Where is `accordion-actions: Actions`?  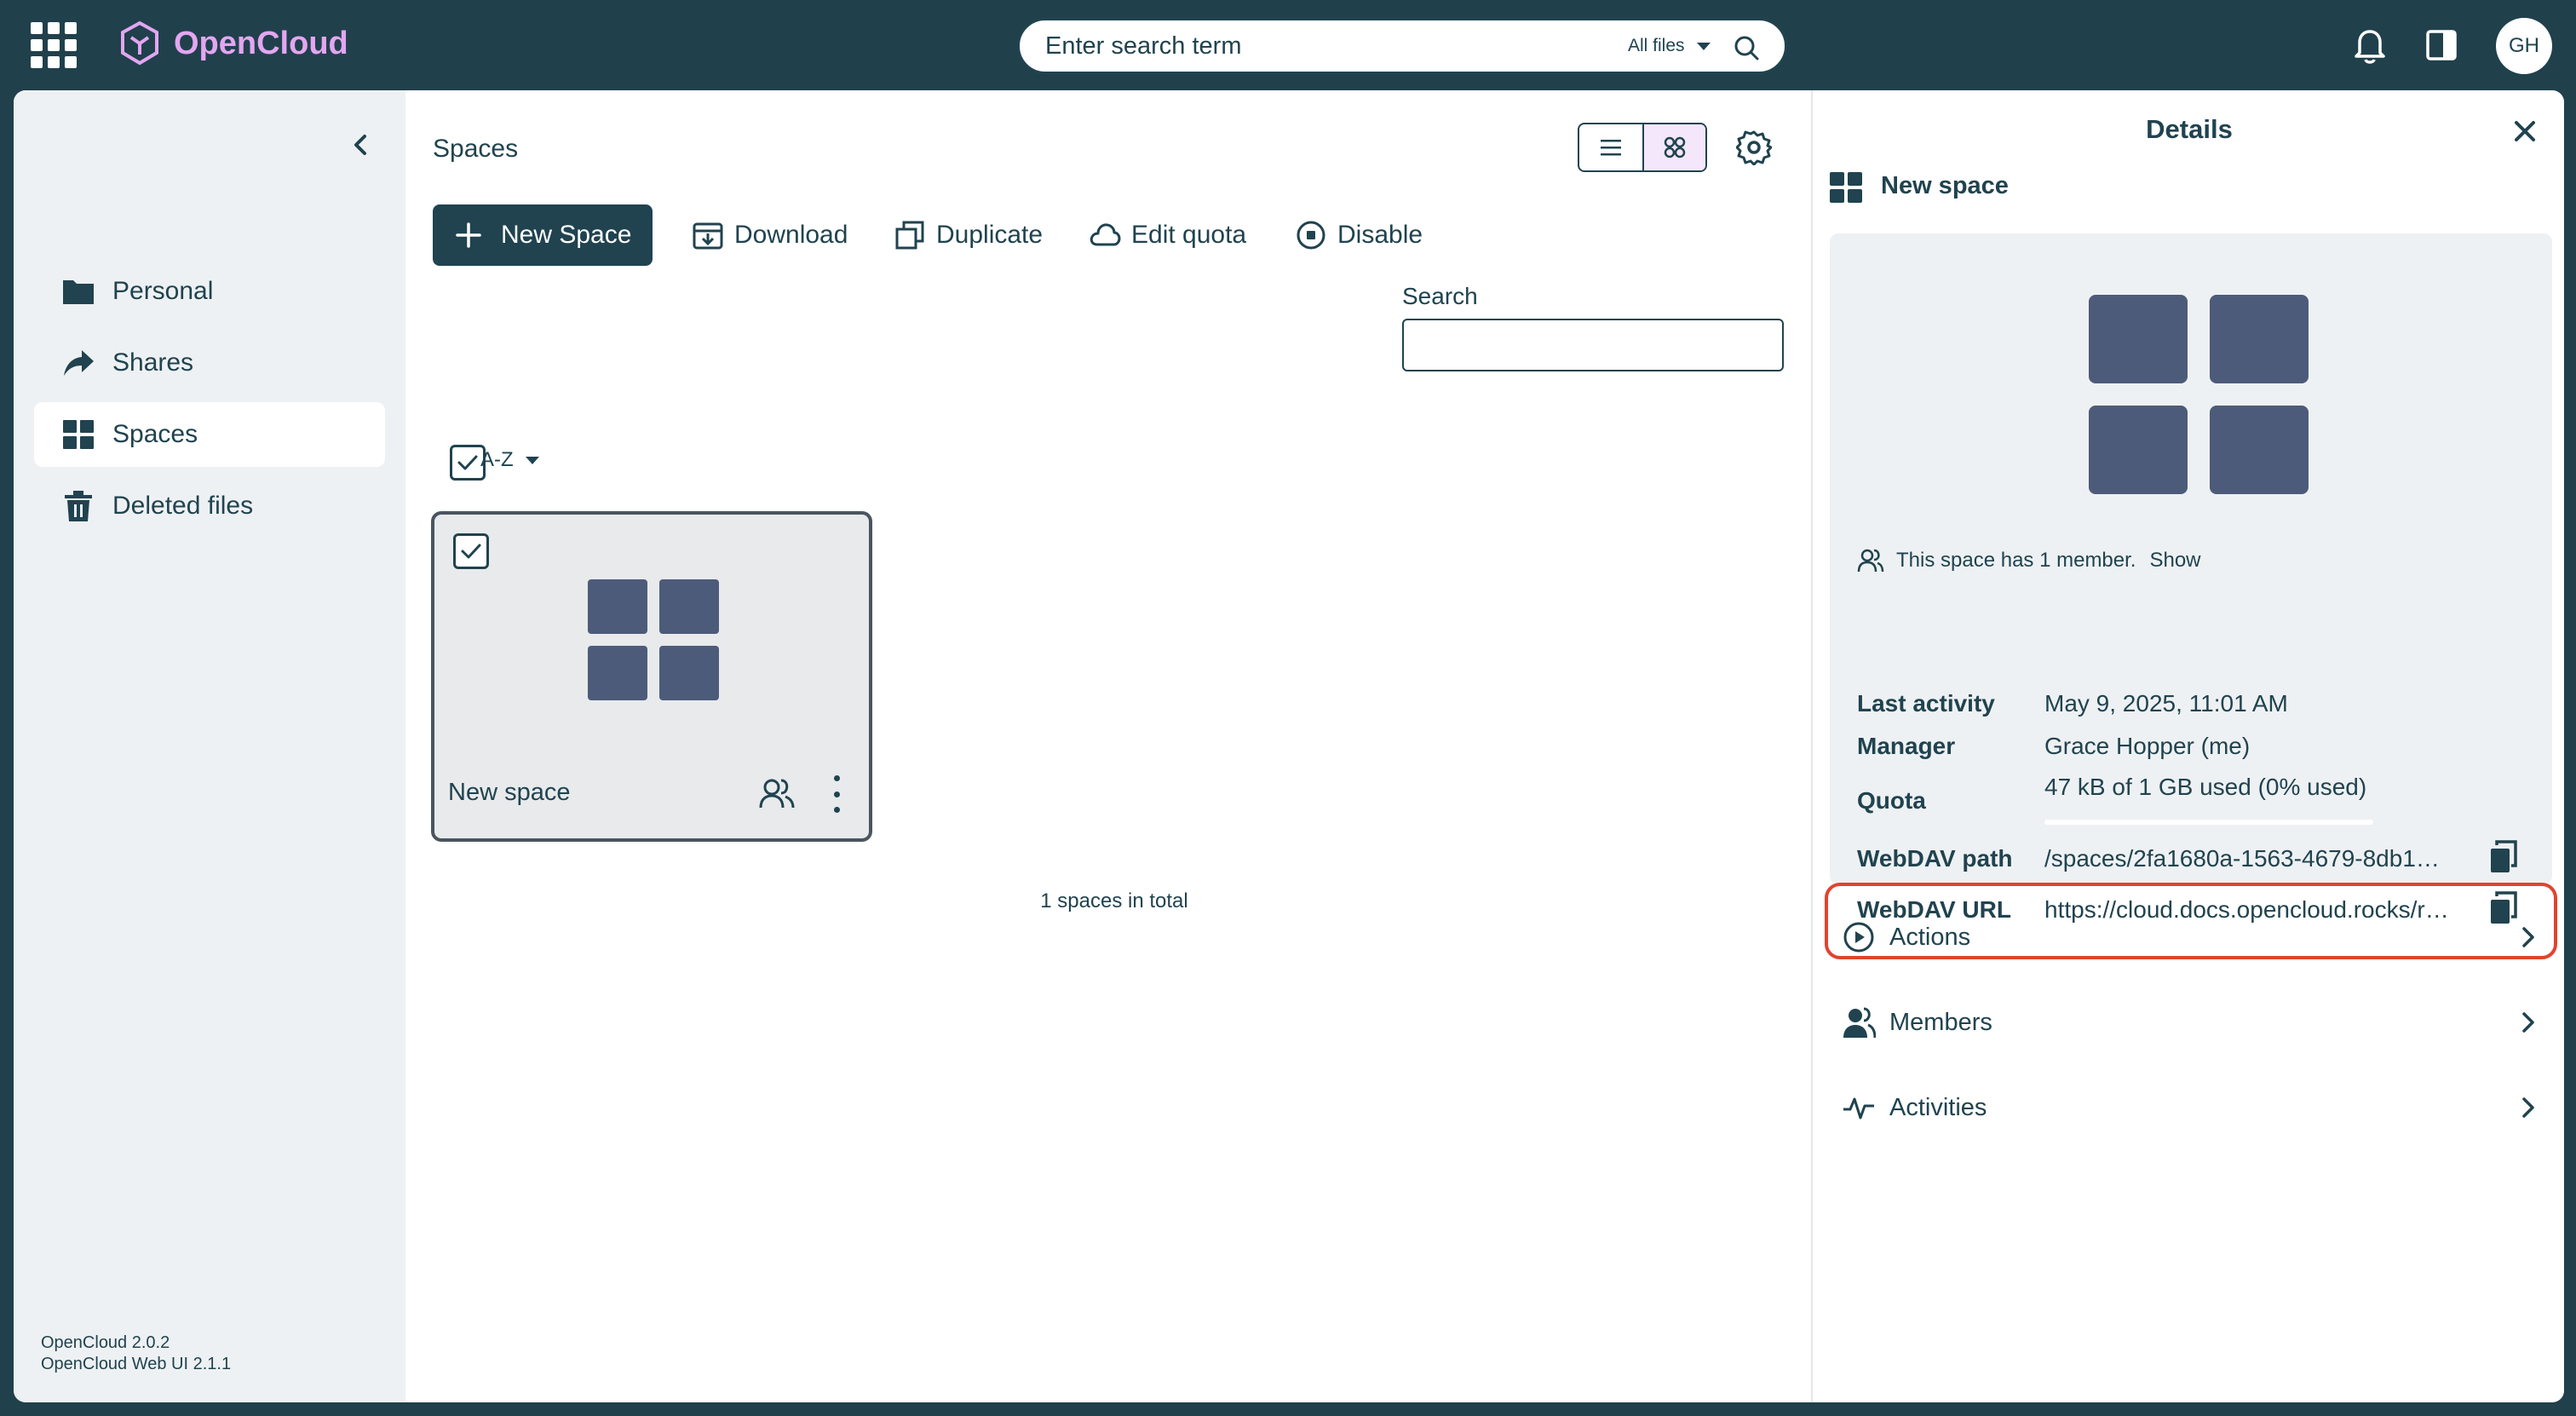 accordion-actions: Actions is located at coordinates (2191, 937).